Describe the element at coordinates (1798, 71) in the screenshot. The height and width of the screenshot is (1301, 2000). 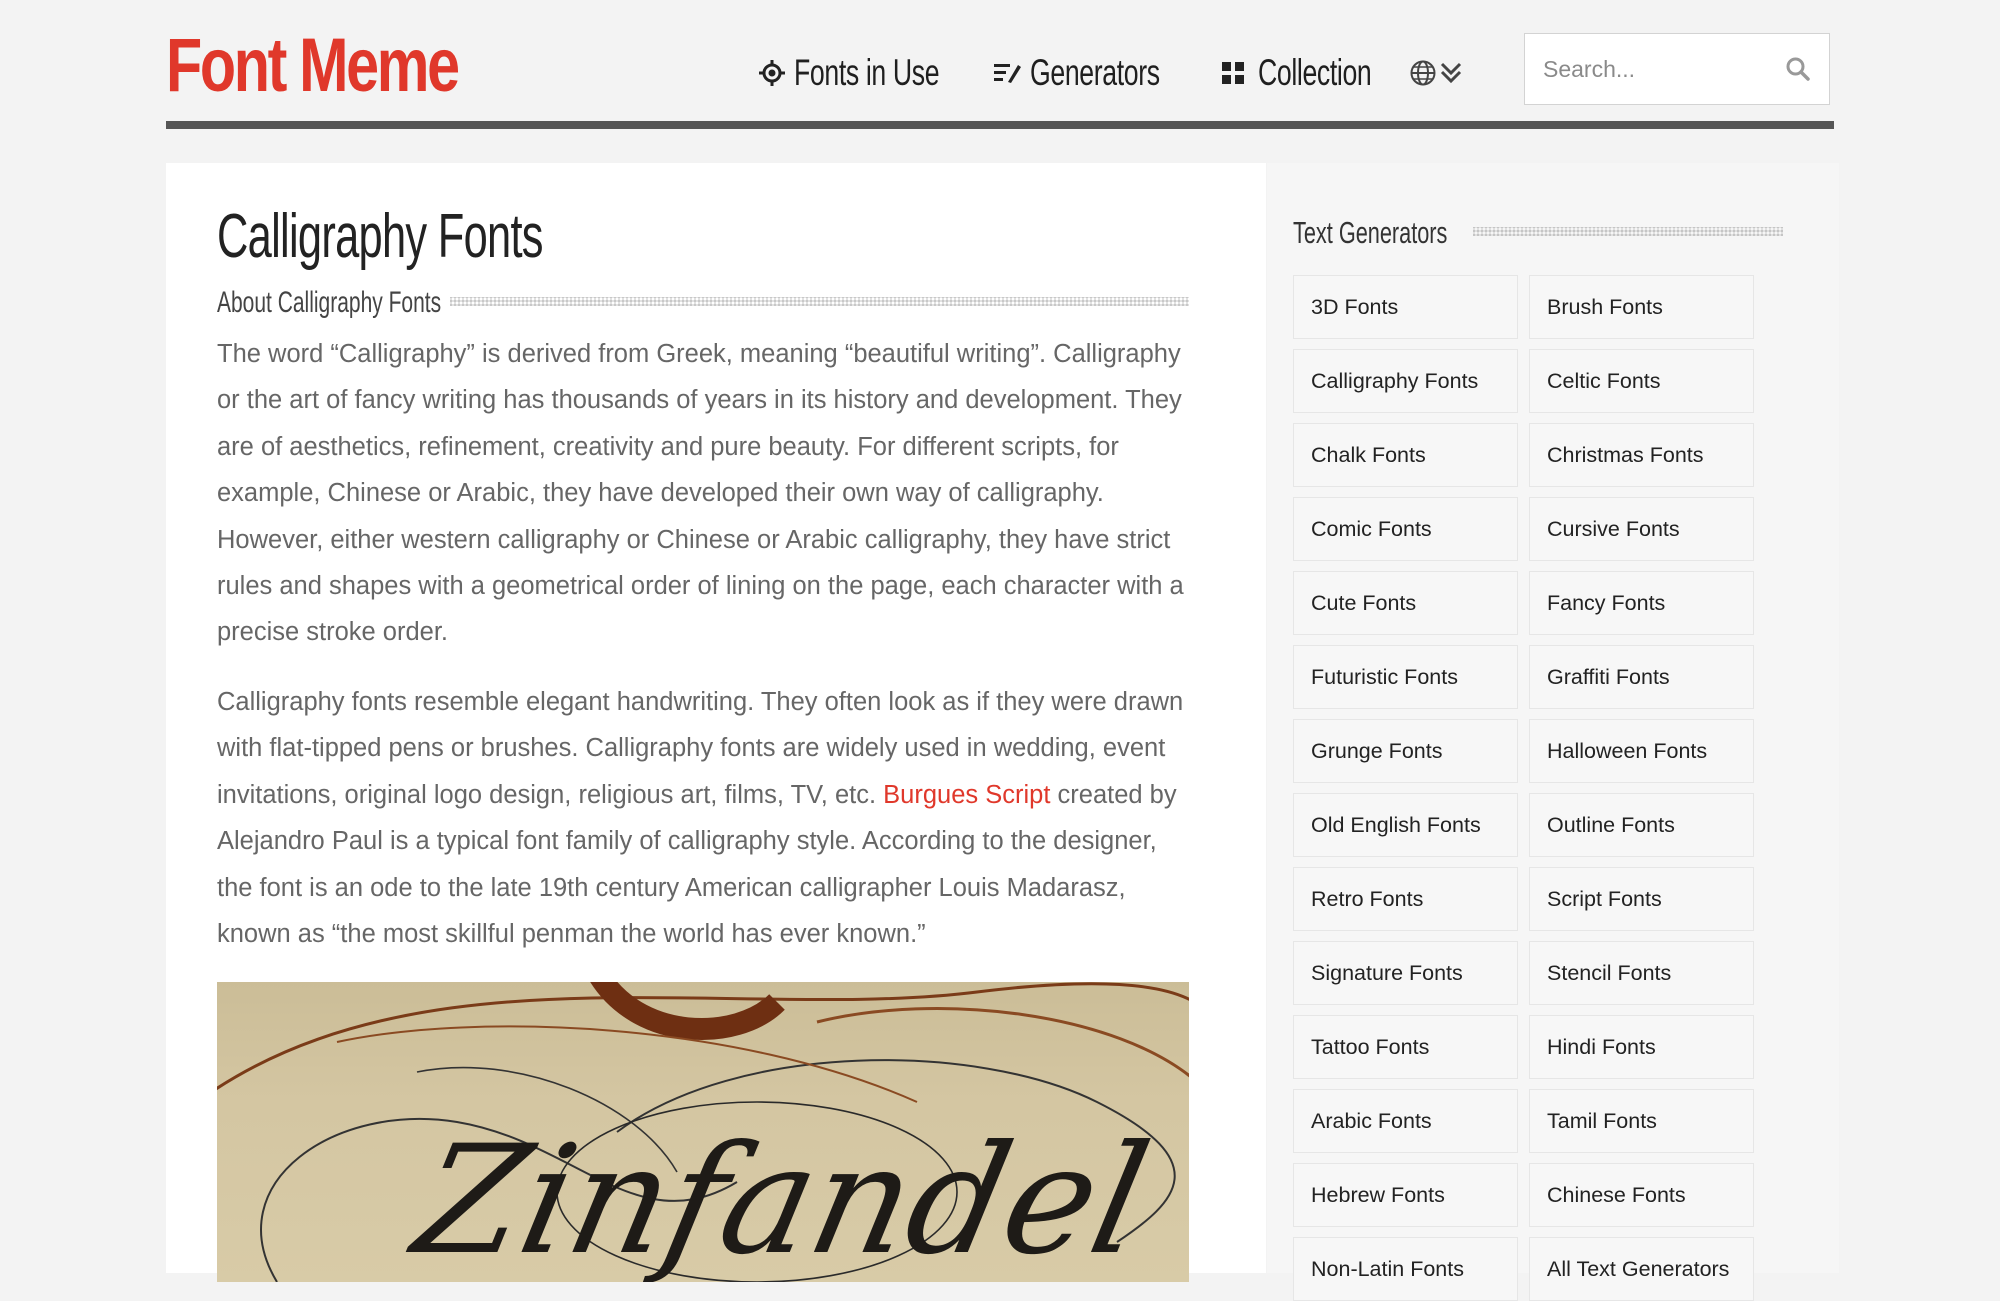
I see `search-icon` at that location.